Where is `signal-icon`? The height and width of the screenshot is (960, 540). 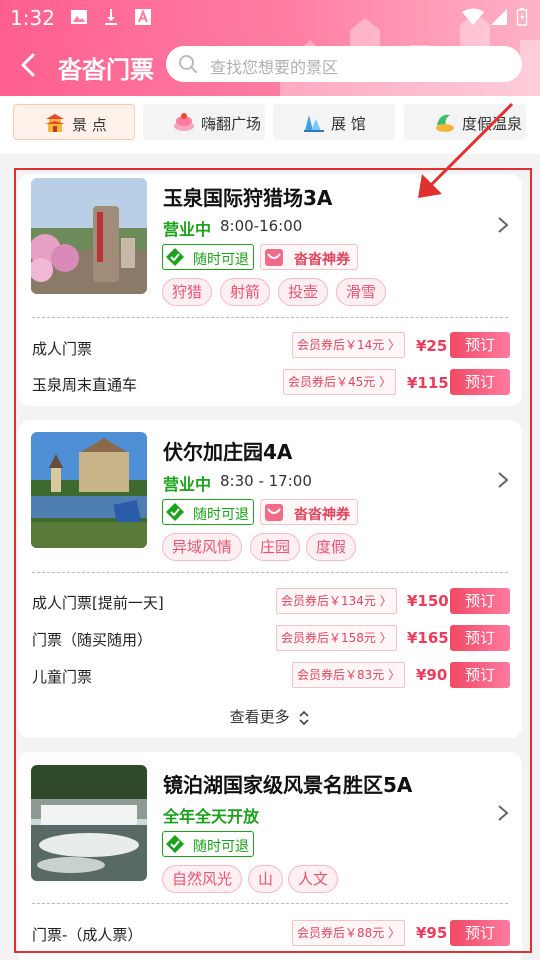
signal-icon is located at coordinates (499, 17).